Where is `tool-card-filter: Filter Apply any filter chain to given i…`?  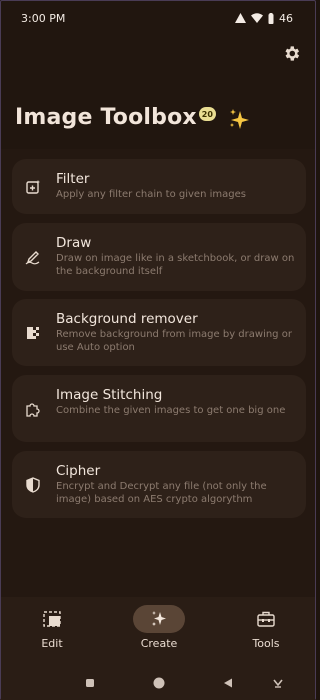
tool-card-filter: Filter Apply any filter chain to given i… is located at coordinates (159, 186).